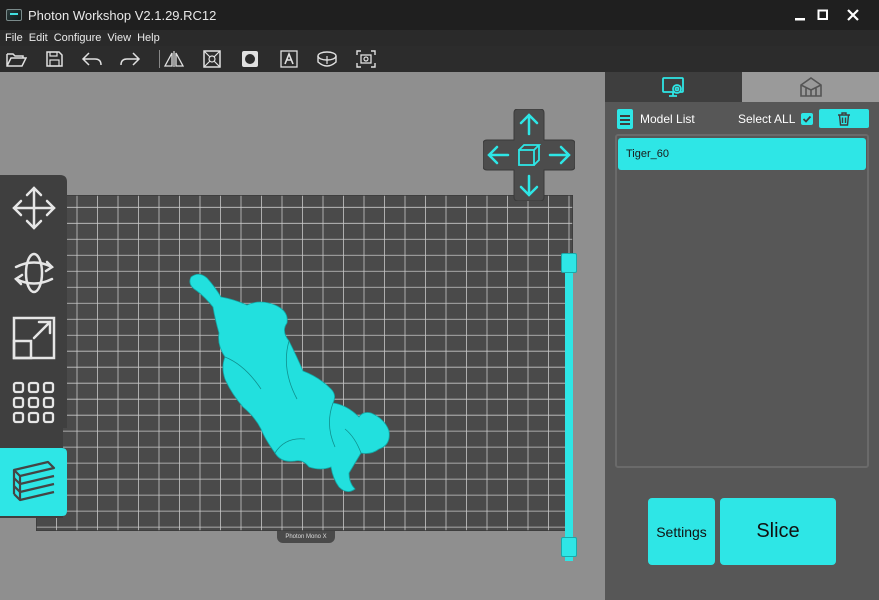 The width and height of the screenshot is (879, 600). What do you see at coordinates (306, 537) in the screenshot?
I see `printer-label: Photon Mono X` at bounding box center [306, 537].